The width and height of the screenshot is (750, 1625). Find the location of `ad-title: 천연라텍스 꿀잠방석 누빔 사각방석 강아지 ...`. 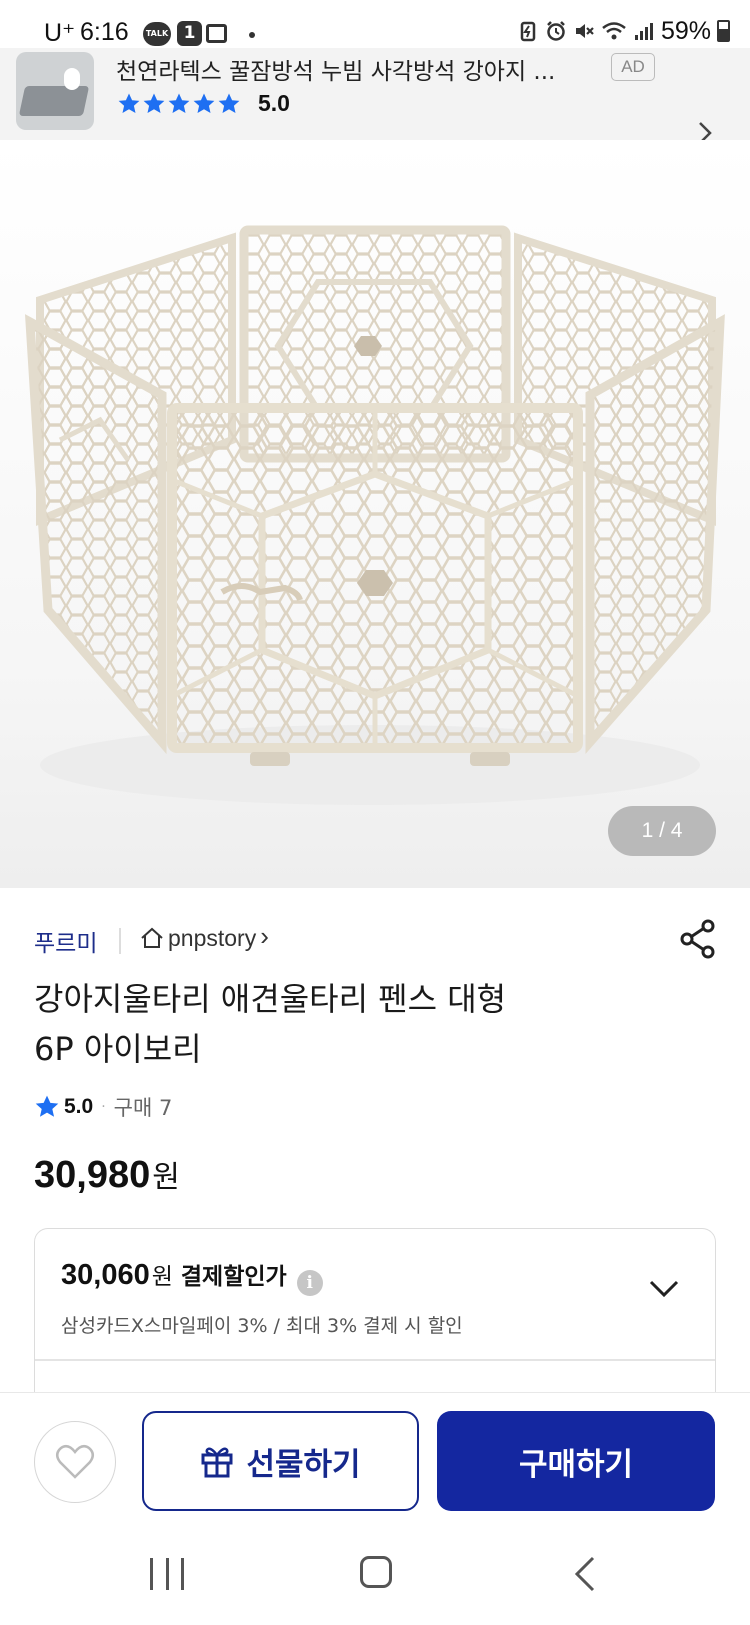

ad-title: 천연라텍스 꿀잠방석 누빔 사각방석 강아지 ... is located at coordinates (336, 72).